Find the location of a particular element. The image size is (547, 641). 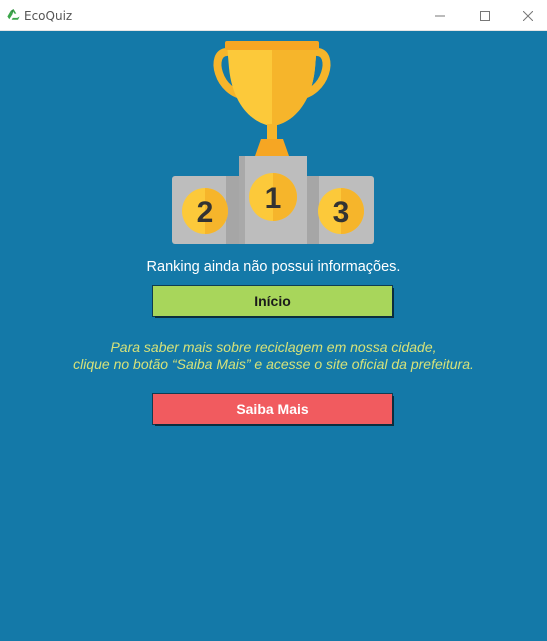

trophy-podium-illustration: 2 1 3 is located at coordinates (273, 142).